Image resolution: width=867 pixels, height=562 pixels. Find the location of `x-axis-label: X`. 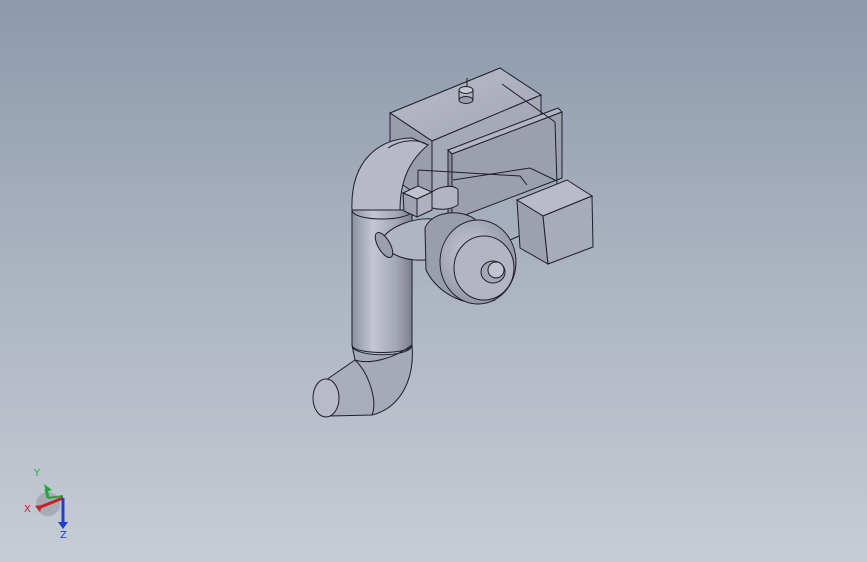

x-axis-label: X is located at coordinates (27, 509).